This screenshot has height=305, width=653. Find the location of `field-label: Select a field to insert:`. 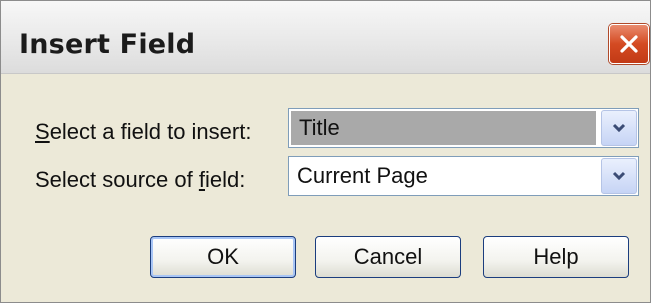

field-label: Select a field to insert: is located at coordinates (143, 132).